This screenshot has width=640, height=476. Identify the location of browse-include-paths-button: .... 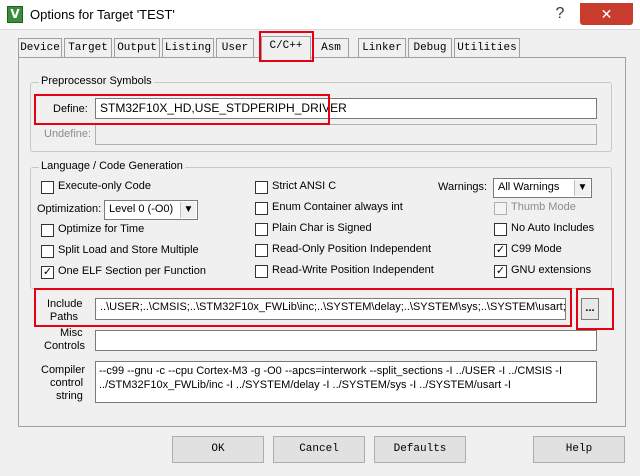
(590, 309).